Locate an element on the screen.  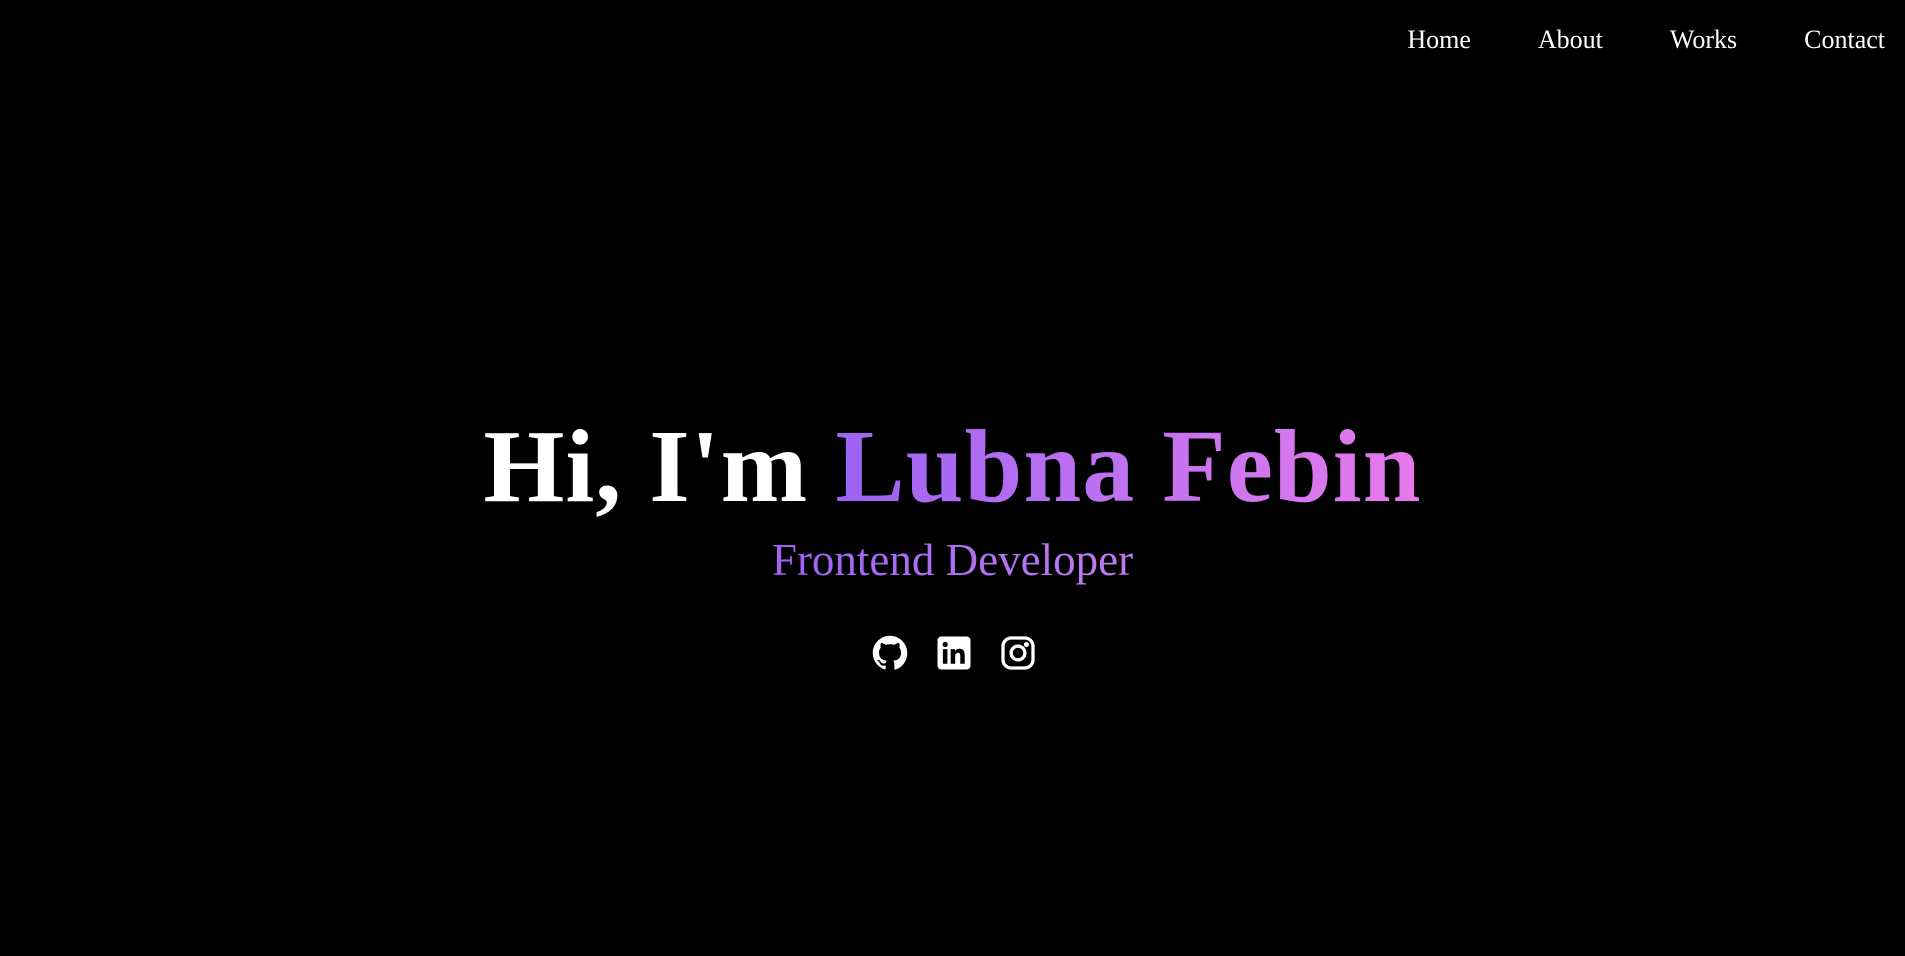
github-link is located at coordinates (890, 653).